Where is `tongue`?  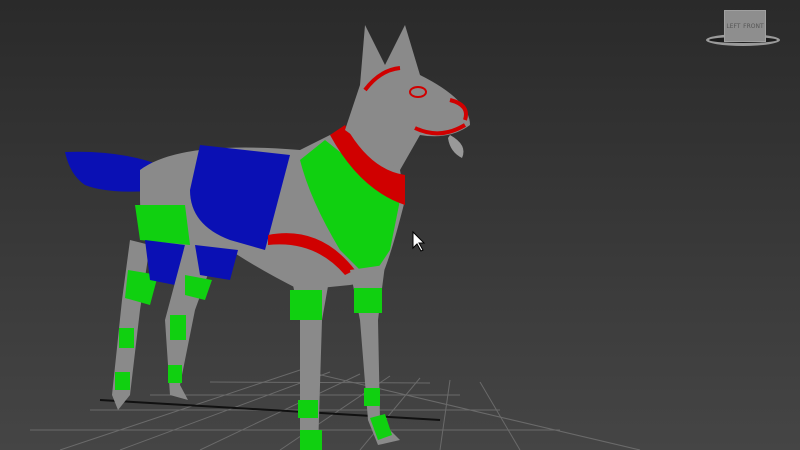 tongue is located at coordinates (456, 146).